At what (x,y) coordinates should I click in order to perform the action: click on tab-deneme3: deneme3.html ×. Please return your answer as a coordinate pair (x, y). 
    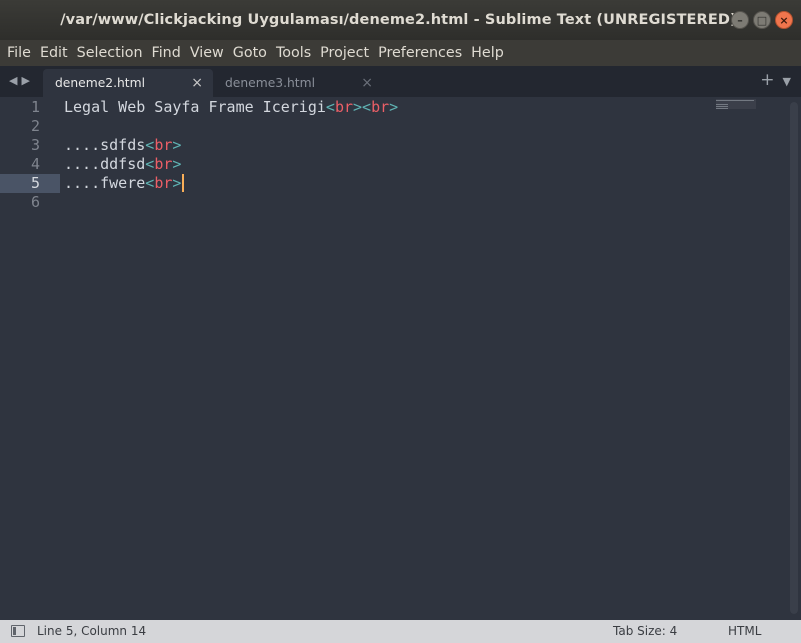
    Looking at the image, I should click on (298, 83).